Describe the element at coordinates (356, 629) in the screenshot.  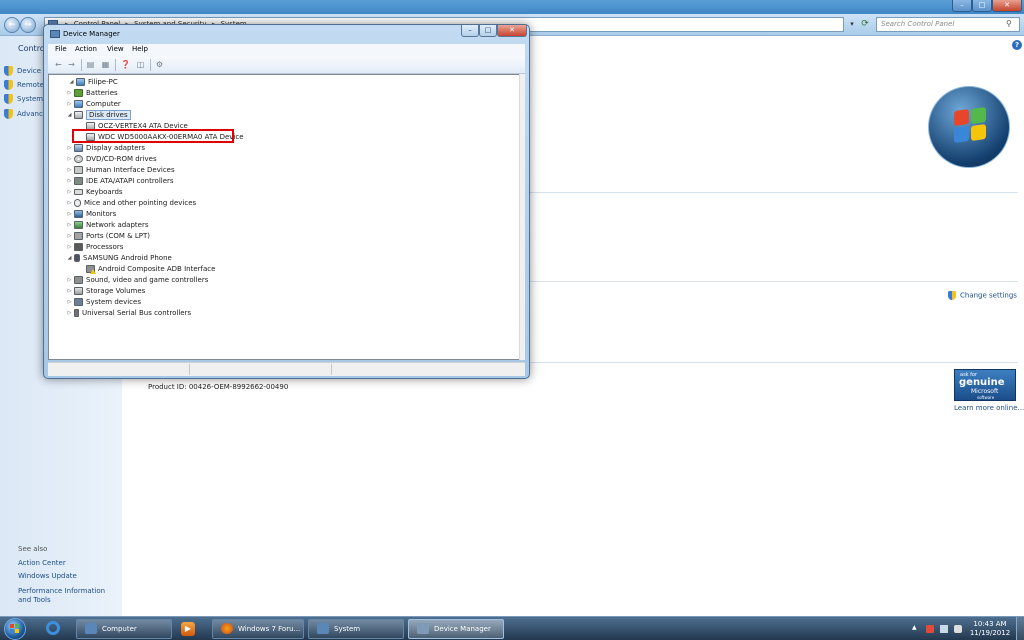
I see `taskbar-button-system: System` at that location.